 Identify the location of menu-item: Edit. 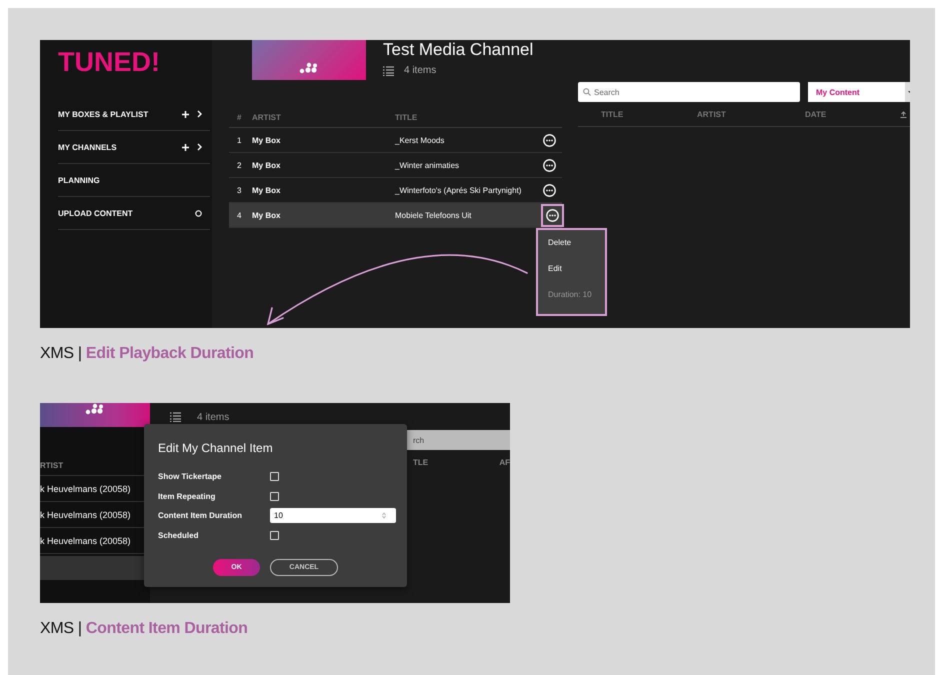
(576, 268).